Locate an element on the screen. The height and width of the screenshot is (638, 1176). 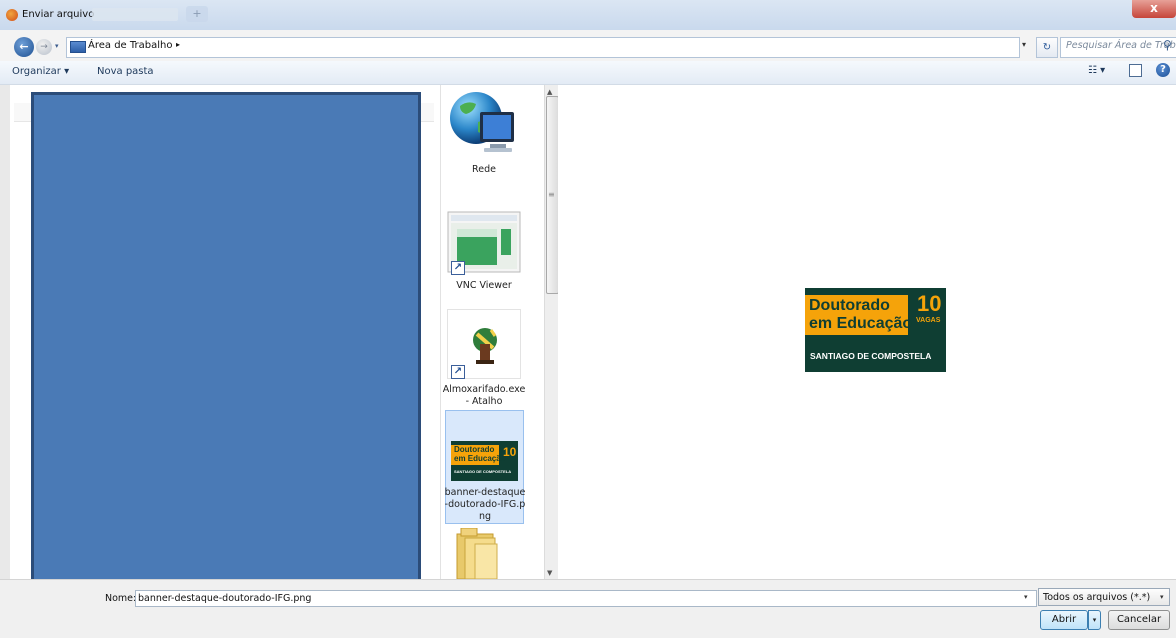
list-item-label: - Atalho is located at coordinates (484, 401).